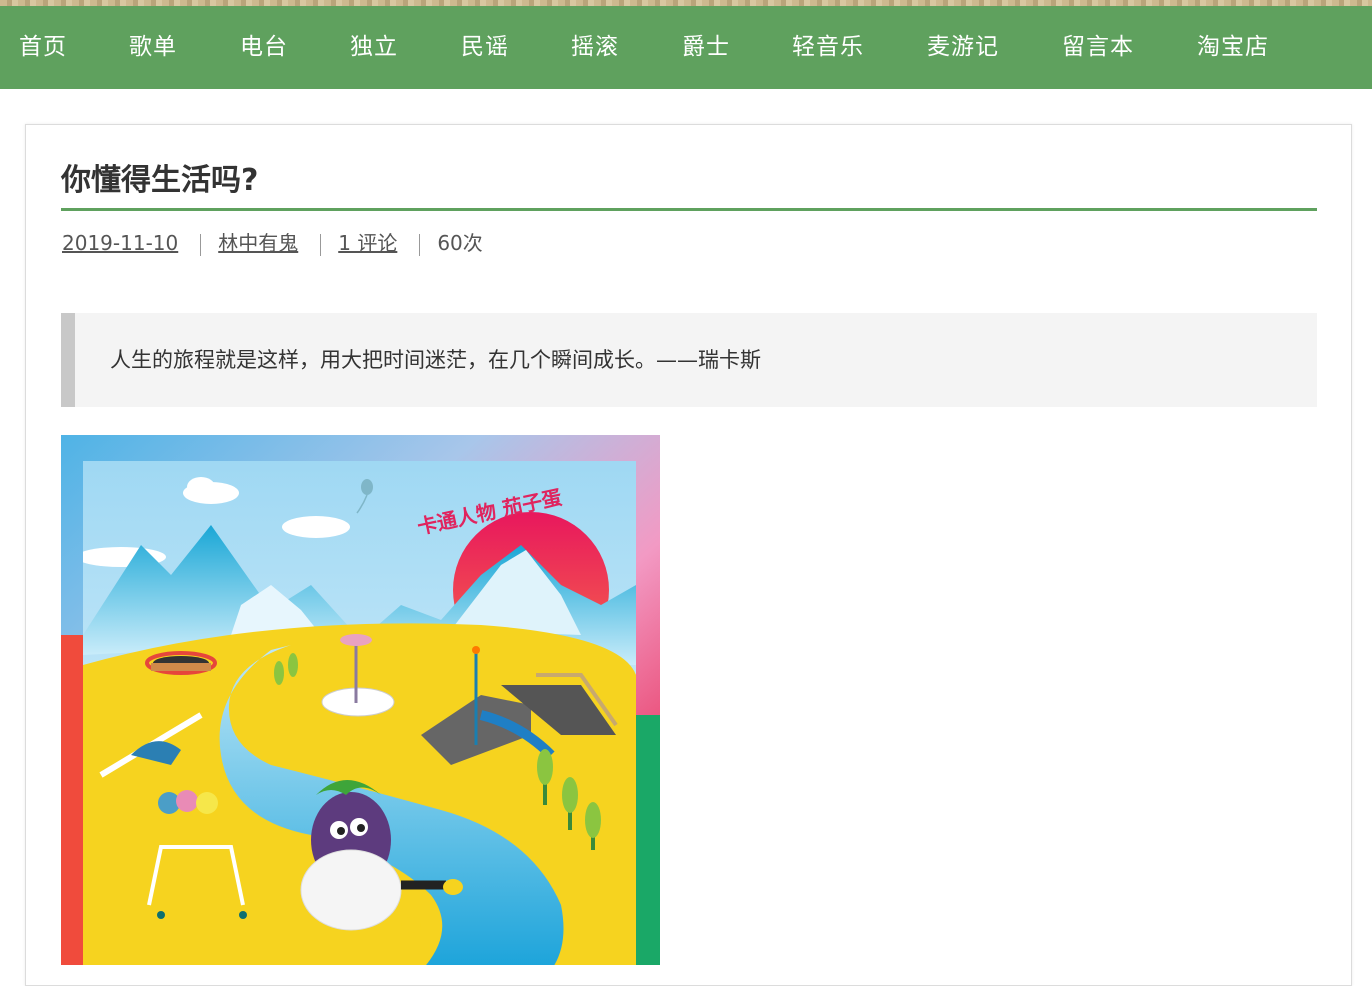 The image size is (1372, 986). What do you see at coordinates (1098, 47) in the screenshot?
I see `nav-item-guestbook: 留言本` at bounding box center [1098, 47].